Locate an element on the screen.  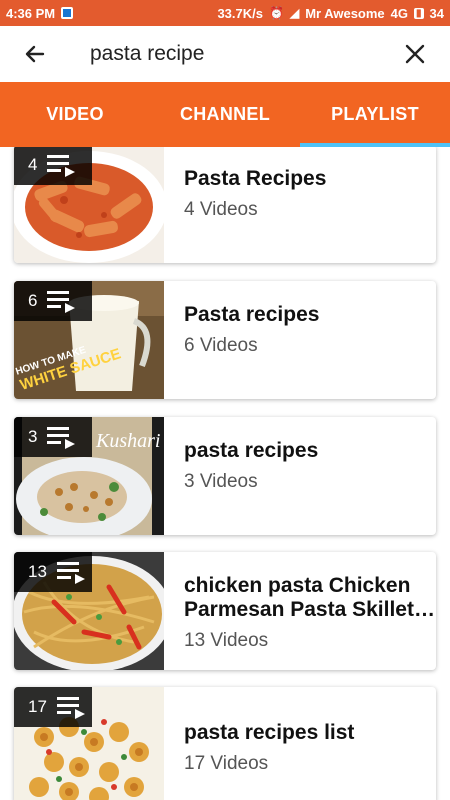
search-input: pasta recipe is located at coordinates (225, 54).